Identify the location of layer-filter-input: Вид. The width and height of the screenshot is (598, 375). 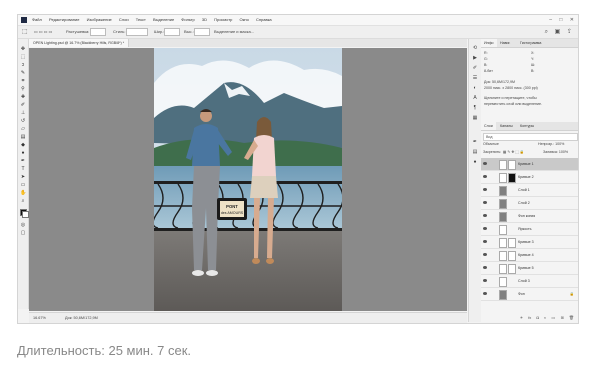
(530, 137).